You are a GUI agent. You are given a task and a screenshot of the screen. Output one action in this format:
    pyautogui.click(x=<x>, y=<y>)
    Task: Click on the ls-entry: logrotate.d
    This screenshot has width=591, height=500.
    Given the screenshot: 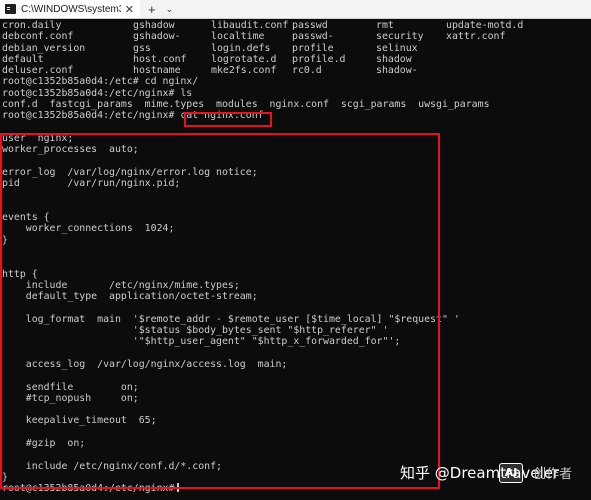 What is the action you would take?
    pyautogui.click(x=244, y=59)
    